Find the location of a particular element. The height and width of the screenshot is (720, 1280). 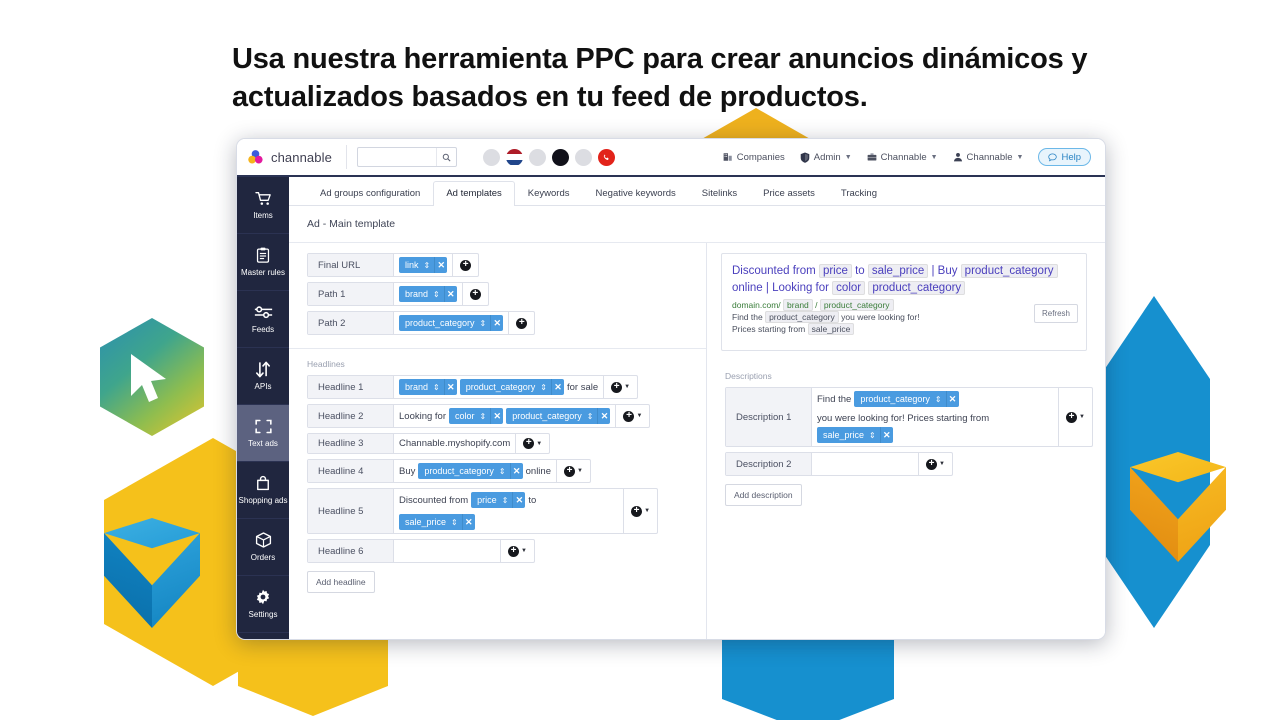

sidebar-item-orders: Orders is located at coordinates (263, 547).